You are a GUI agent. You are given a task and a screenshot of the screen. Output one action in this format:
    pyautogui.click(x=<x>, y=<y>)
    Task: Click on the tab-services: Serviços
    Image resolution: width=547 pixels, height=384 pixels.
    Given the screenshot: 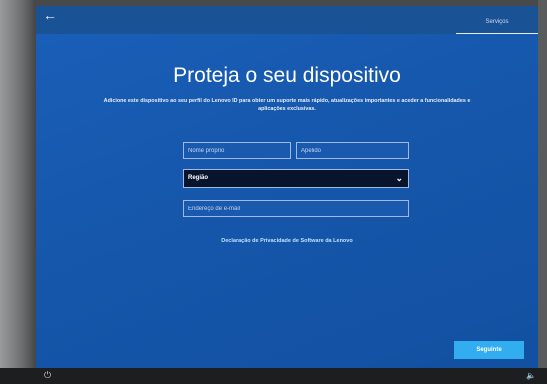 What is the action you would take?
    pyautogui.click(x=497, y=25)
    